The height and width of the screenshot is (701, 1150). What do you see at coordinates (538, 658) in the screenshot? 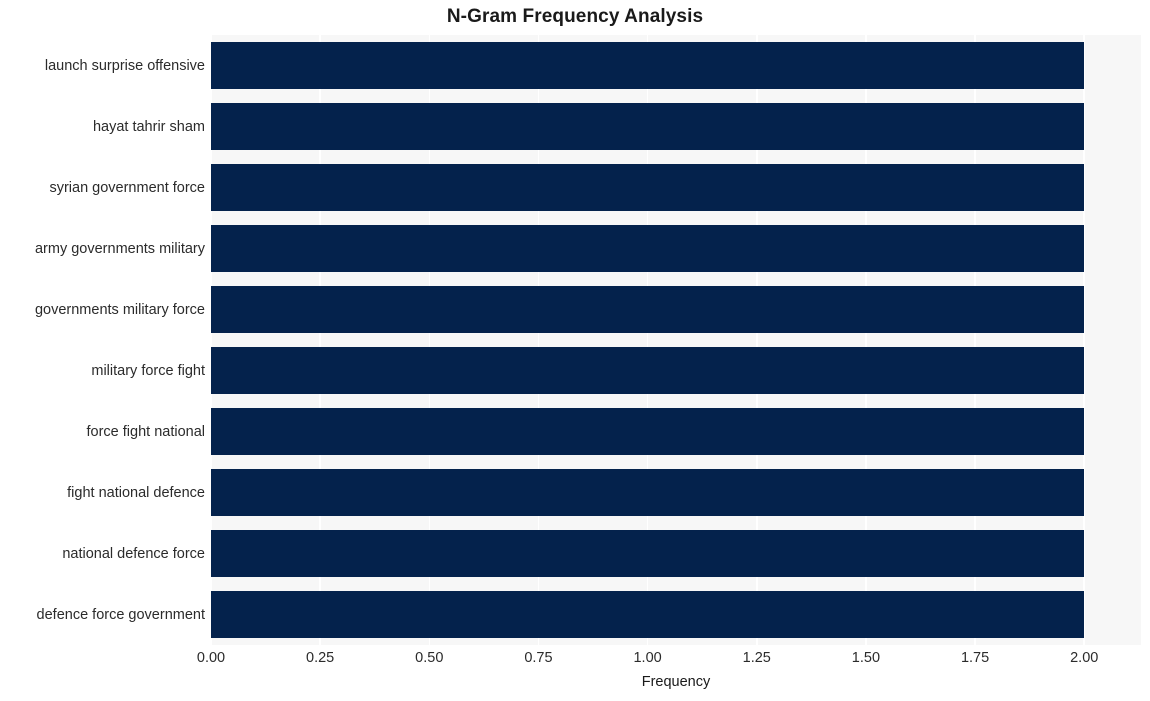
I see `x-tick-label: 0.75` at bounding box center [538, 658].